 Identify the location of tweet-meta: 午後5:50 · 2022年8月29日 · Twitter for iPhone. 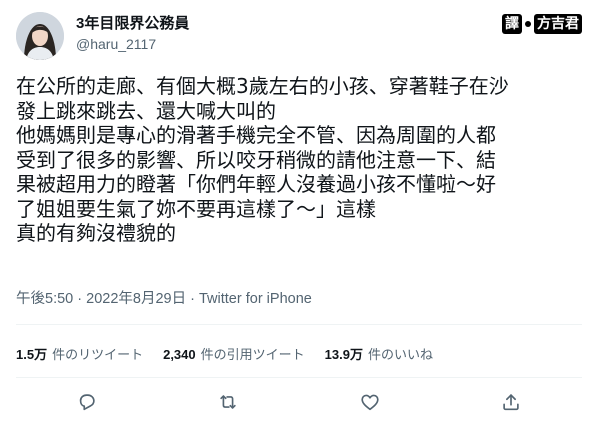
(164, 299).